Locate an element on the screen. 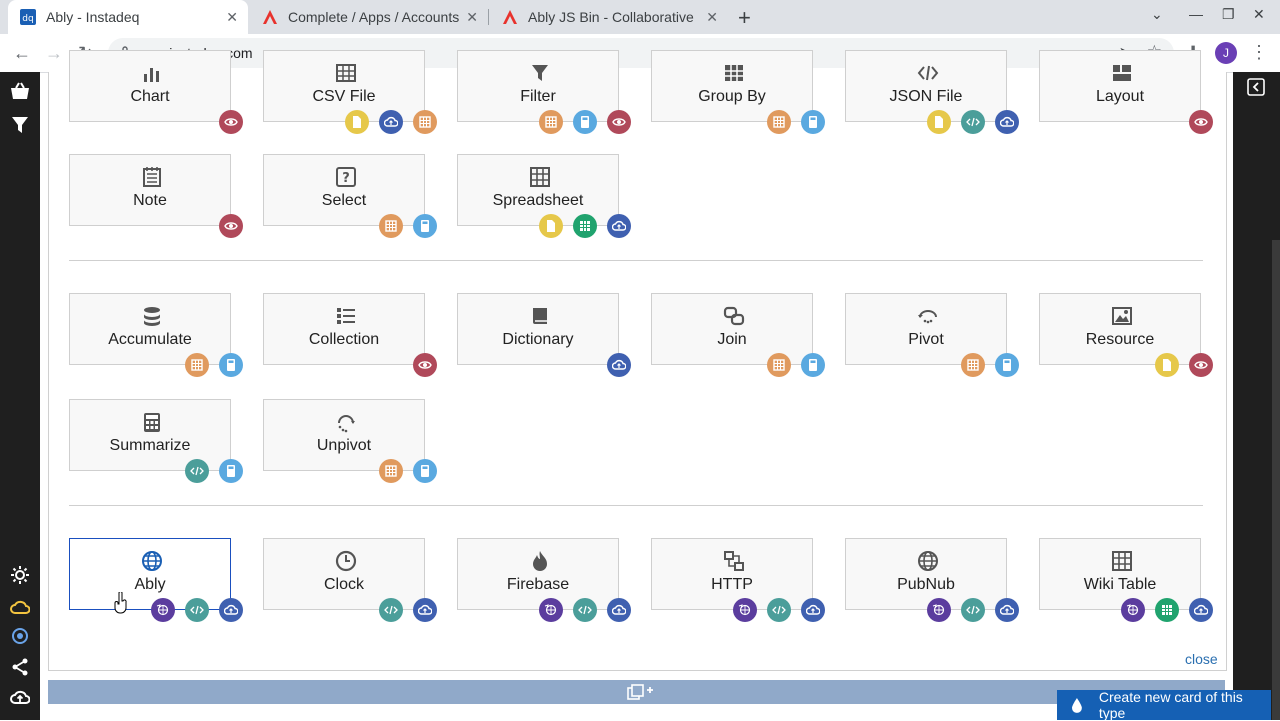 This screenshot has width=1280, height=721. scrollbar is located at coordinates (1276, 480).